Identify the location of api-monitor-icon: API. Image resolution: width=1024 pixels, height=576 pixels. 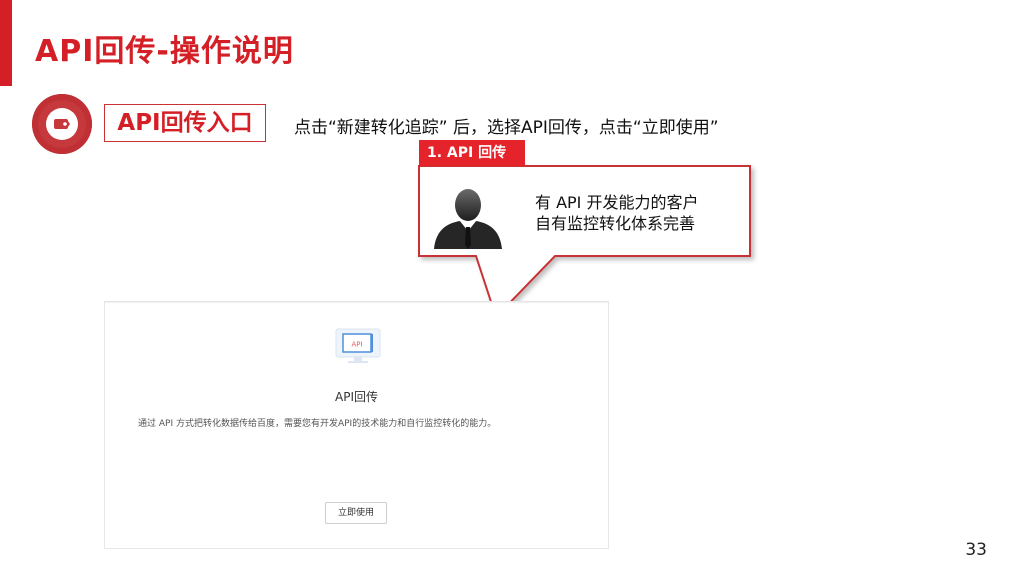
(358, 349).